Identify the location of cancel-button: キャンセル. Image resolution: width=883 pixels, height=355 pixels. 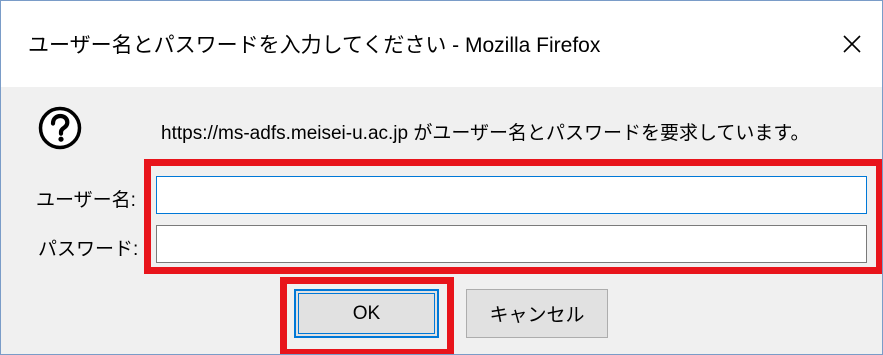
(537, 313).